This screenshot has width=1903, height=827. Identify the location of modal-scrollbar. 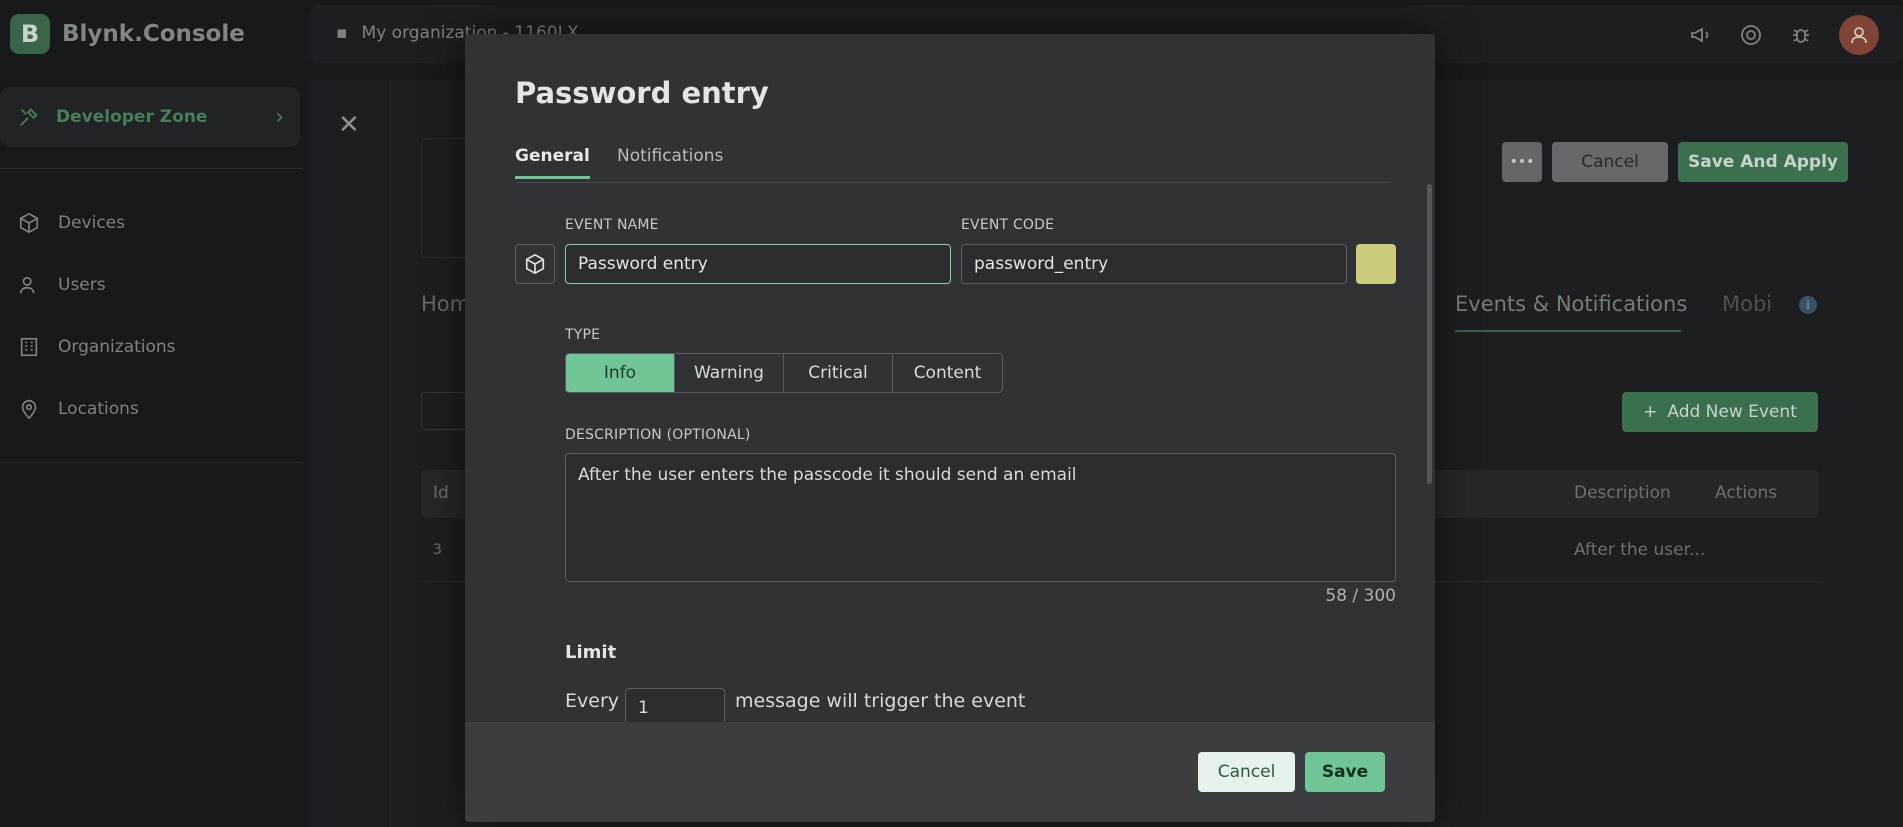
(1429, 334).